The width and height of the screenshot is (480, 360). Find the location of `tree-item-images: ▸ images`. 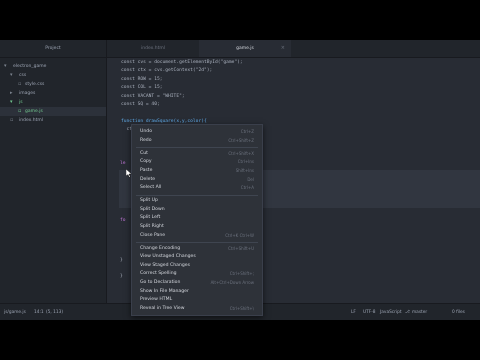

tree-item-images: ▸ images is located at coordinates (53, 93).